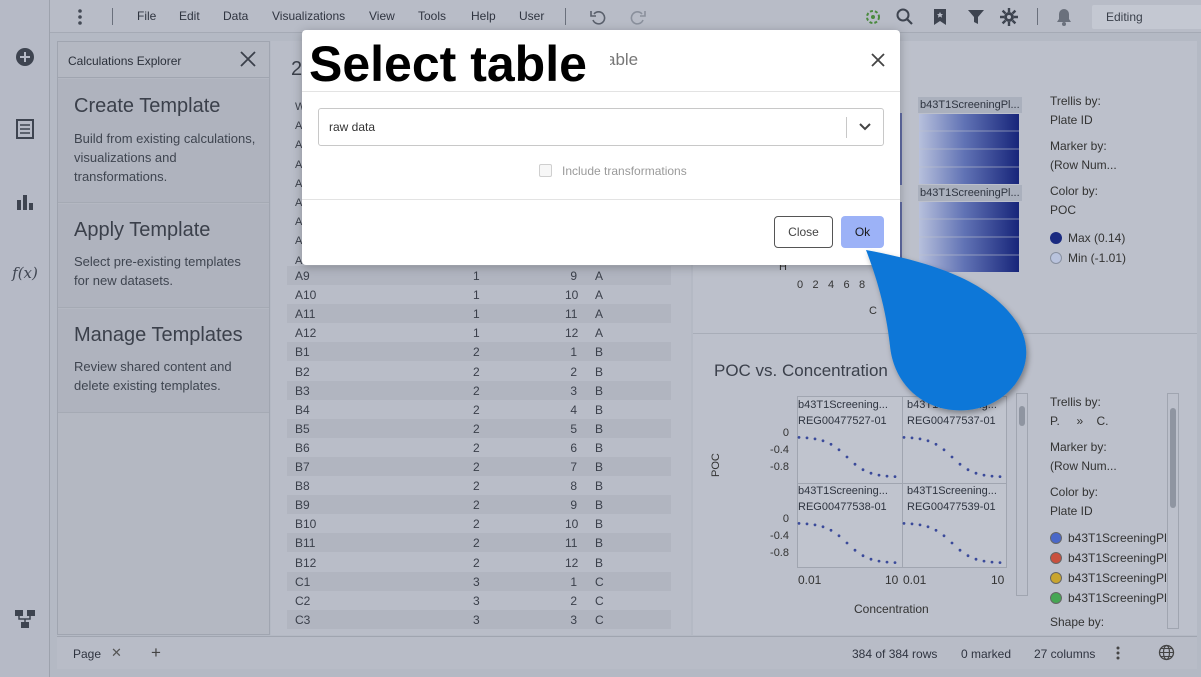 The height and width of the screenshot is (677, 1201). What do you see at coordinates (87, 654) in the screenshot?
I see `page-tab: Page` at bounding box center [87, 654].